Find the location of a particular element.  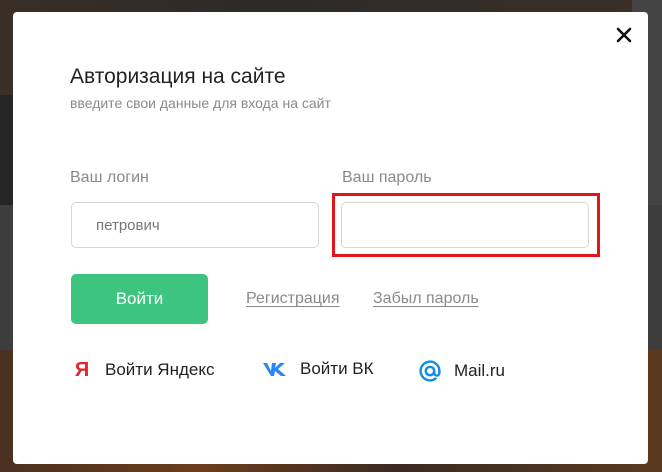

mail-login-button: Mail.ru is located at coordinates (461, 371).